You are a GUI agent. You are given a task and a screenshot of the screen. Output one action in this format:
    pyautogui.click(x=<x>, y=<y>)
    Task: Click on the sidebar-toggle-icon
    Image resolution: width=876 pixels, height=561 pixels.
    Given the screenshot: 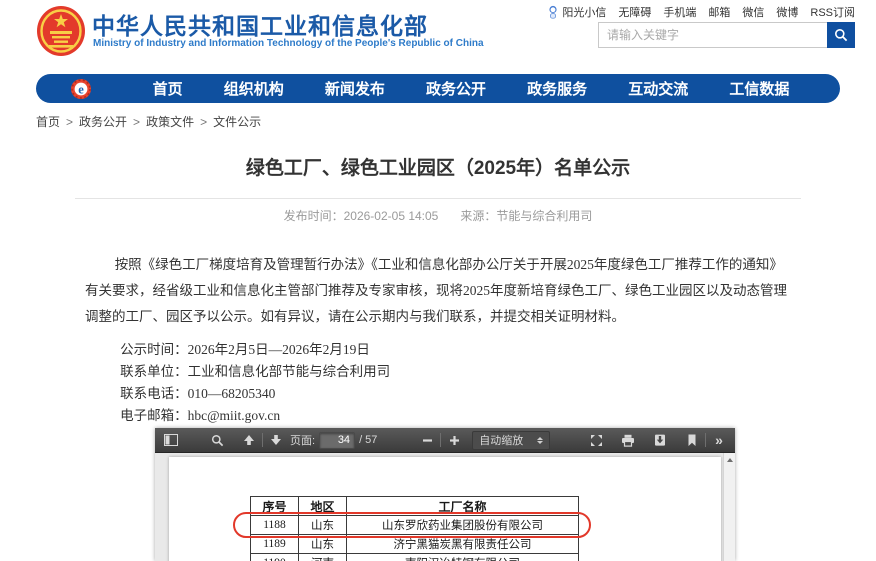 What is the action you would take?
    pyautogui.click(x=171, y=440)
    